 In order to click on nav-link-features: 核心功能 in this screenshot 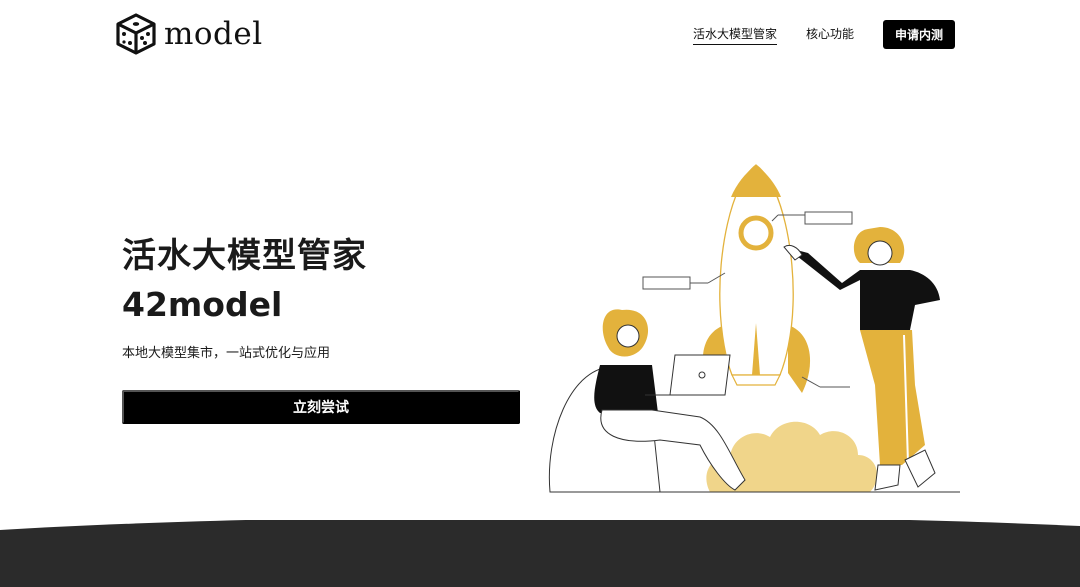, I will do `click(830, 34)`.